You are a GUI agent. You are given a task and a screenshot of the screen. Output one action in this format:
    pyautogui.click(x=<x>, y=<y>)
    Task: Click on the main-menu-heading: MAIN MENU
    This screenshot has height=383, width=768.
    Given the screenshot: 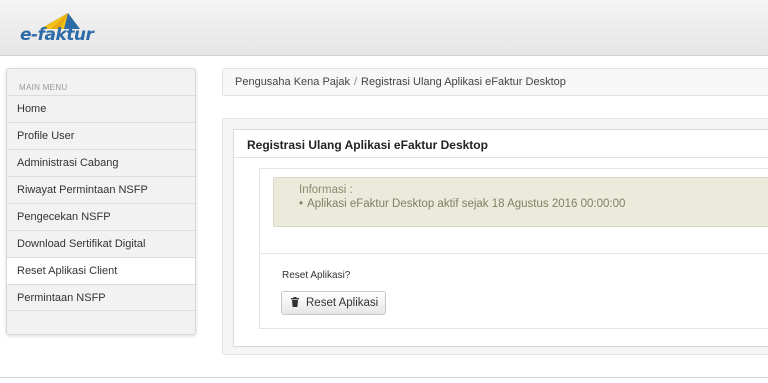 What is the action you would take?
    pyautogui.click(x=43, y=87)
    